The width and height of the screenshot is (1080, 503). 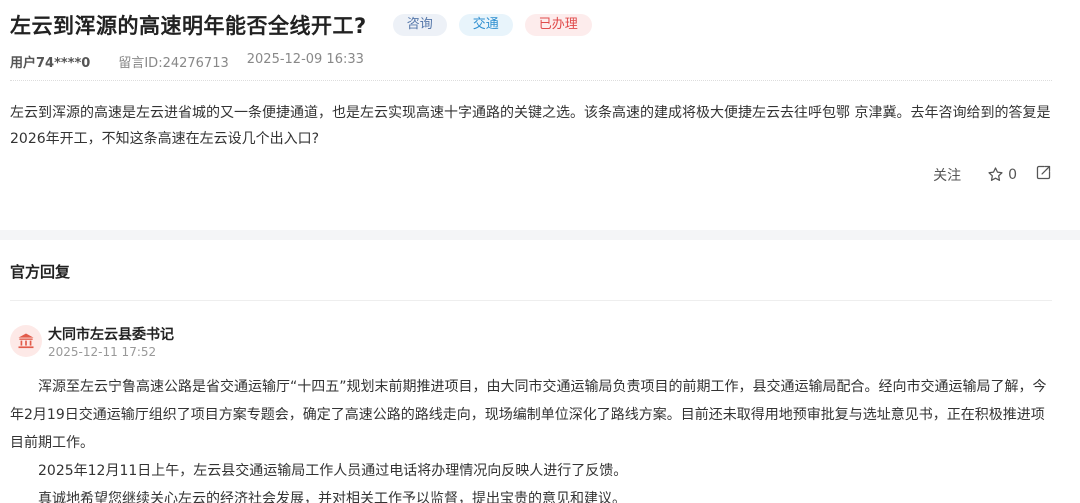 What do you see at coordinates (188, 26) in the screenshot?
I see `question-title: 左云到浑源的高速明年能否全线开工?` at bounding box center [188, 26].